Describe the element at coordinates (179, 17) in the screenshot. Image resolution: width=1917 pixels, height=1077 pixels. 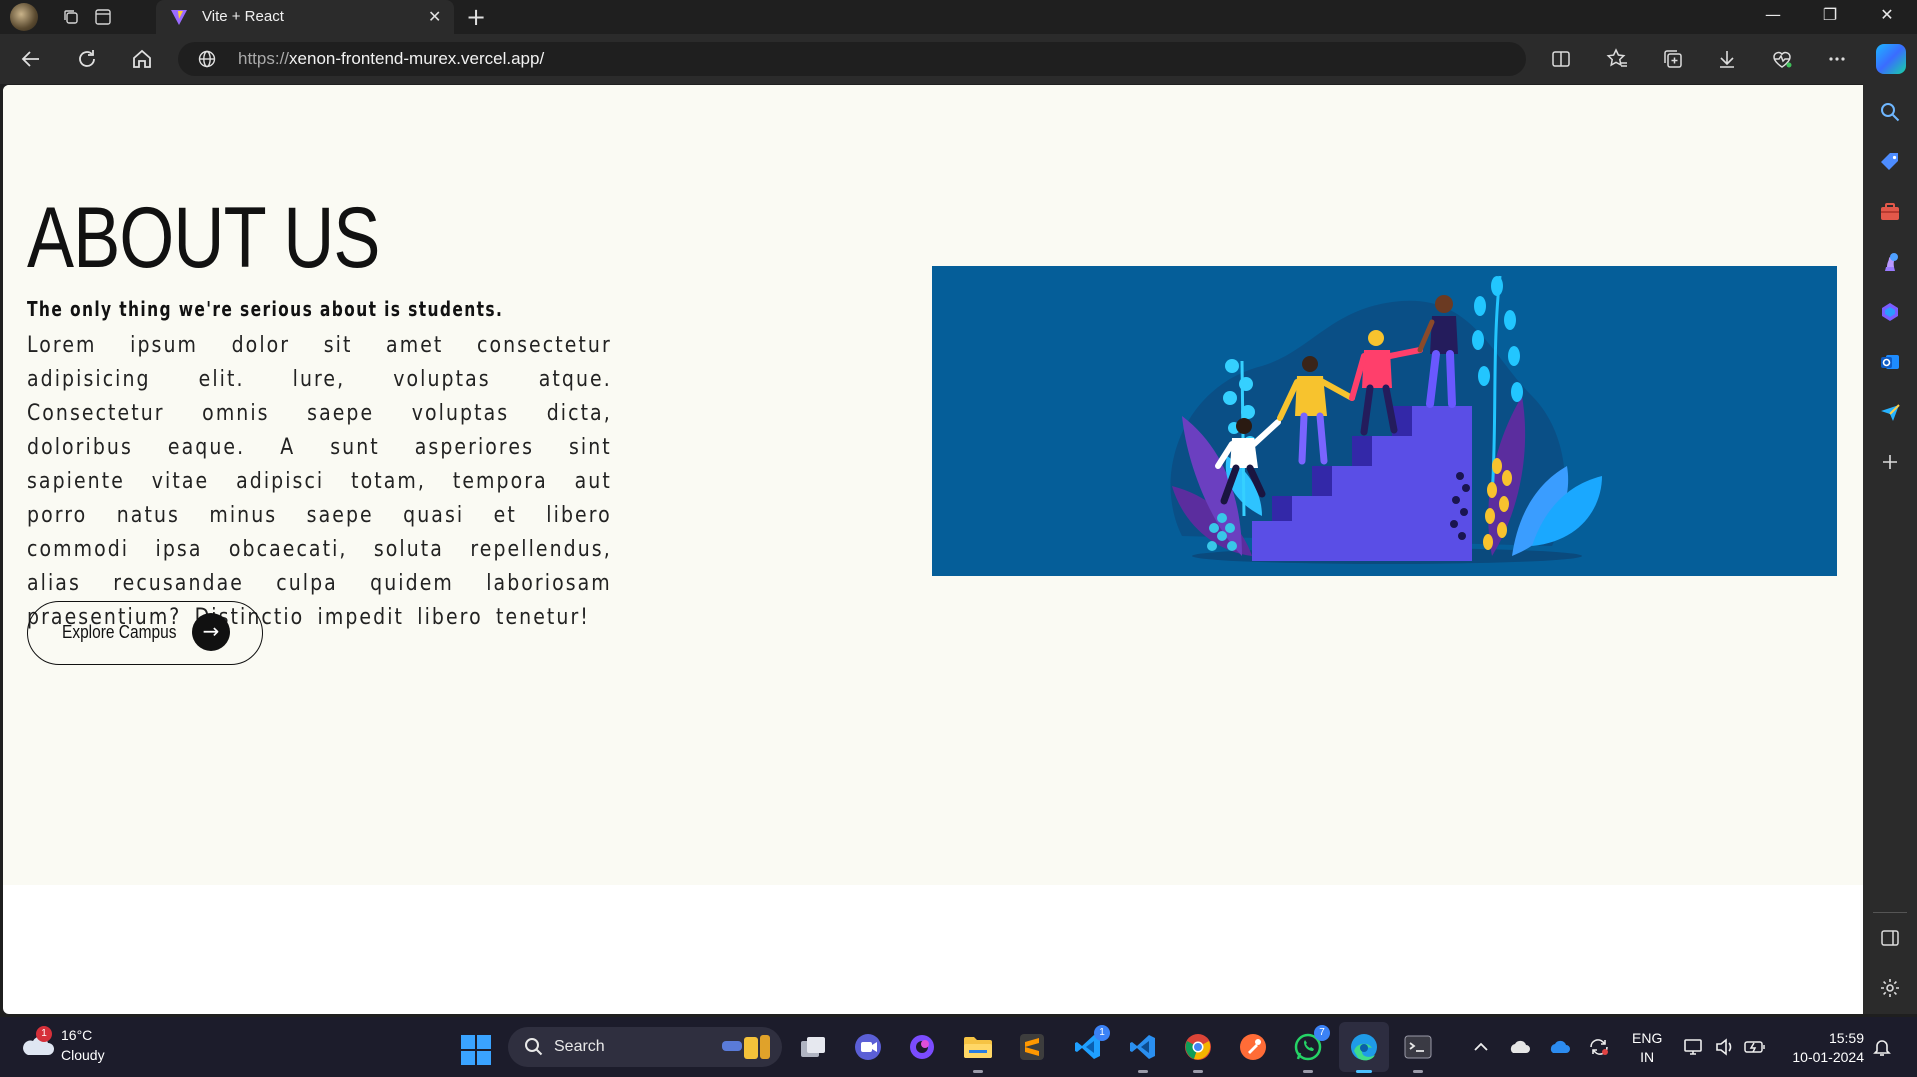
I see `vite-logo-icon` at that location.